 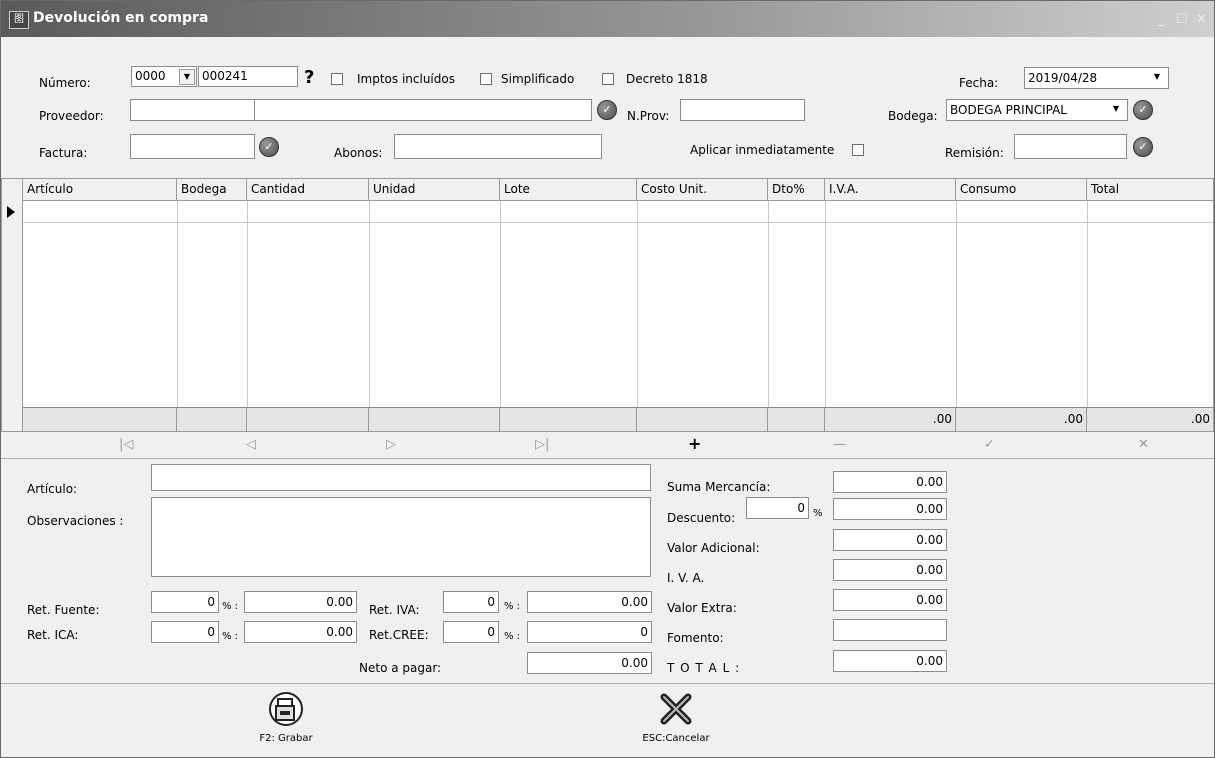 I want to click on column-header: Costo Unit., so click(x=702, y=189).